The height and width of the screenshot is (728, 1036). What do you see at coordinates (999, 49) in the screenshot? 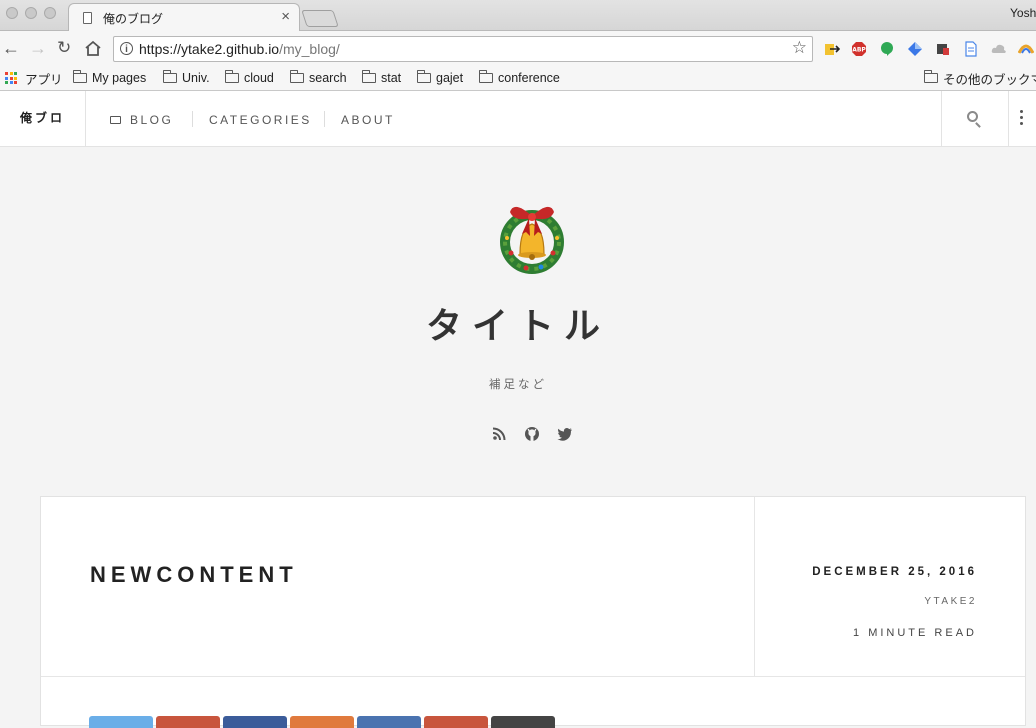
I see `cloud-icon` at bounding box center [999, 49].